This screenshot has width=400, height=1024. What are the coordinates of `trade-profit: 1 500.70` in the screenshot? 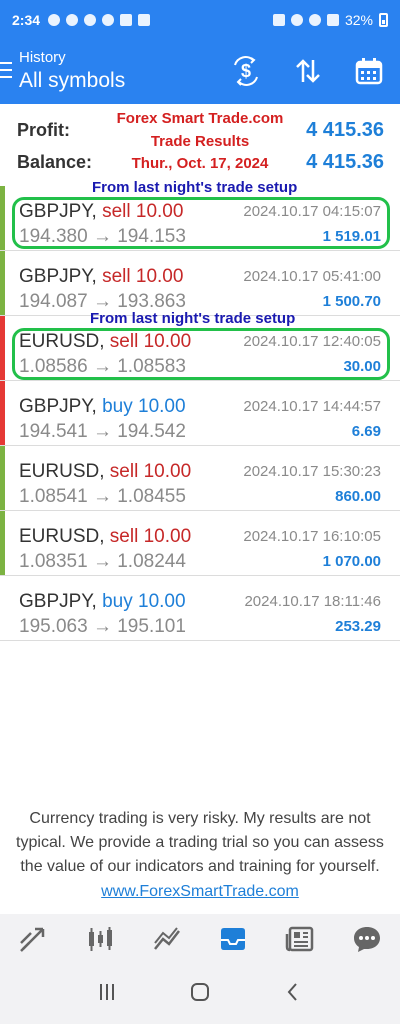 It's located at (351, 301).